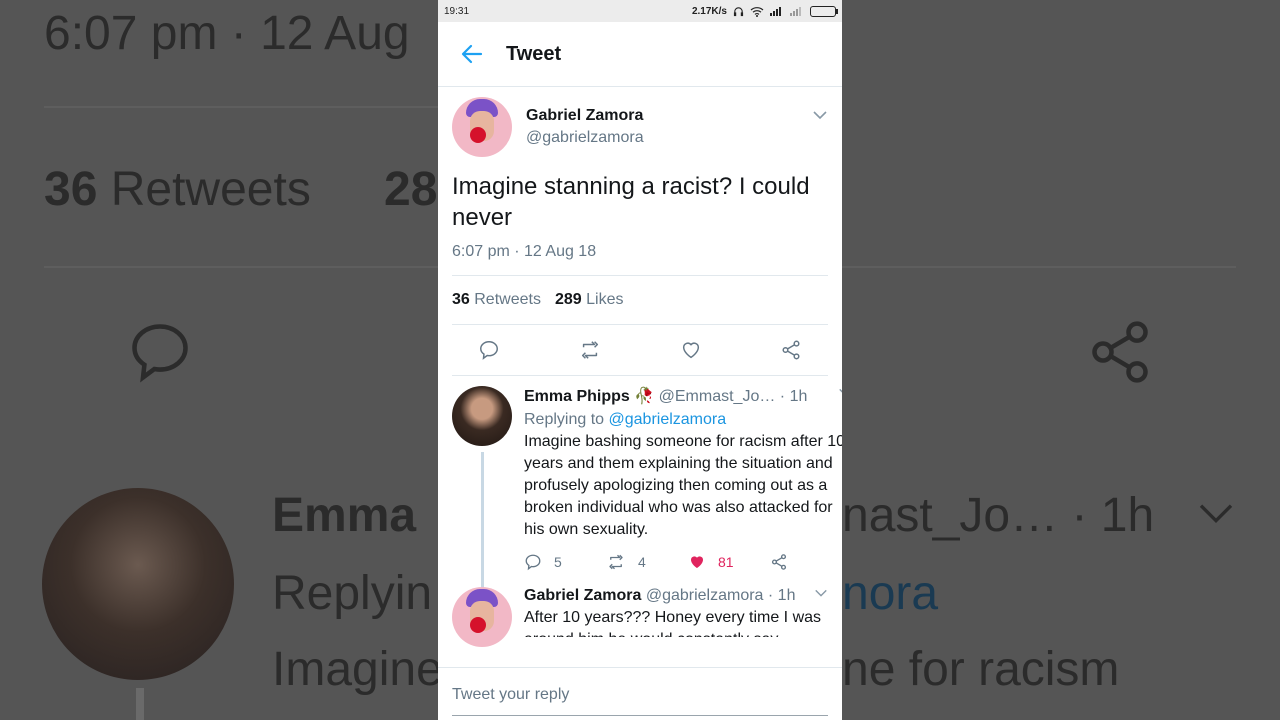 The height and width of the screenshot is (720, 1280). I want to click on bg-replying-link: nora, so click(890, 593).